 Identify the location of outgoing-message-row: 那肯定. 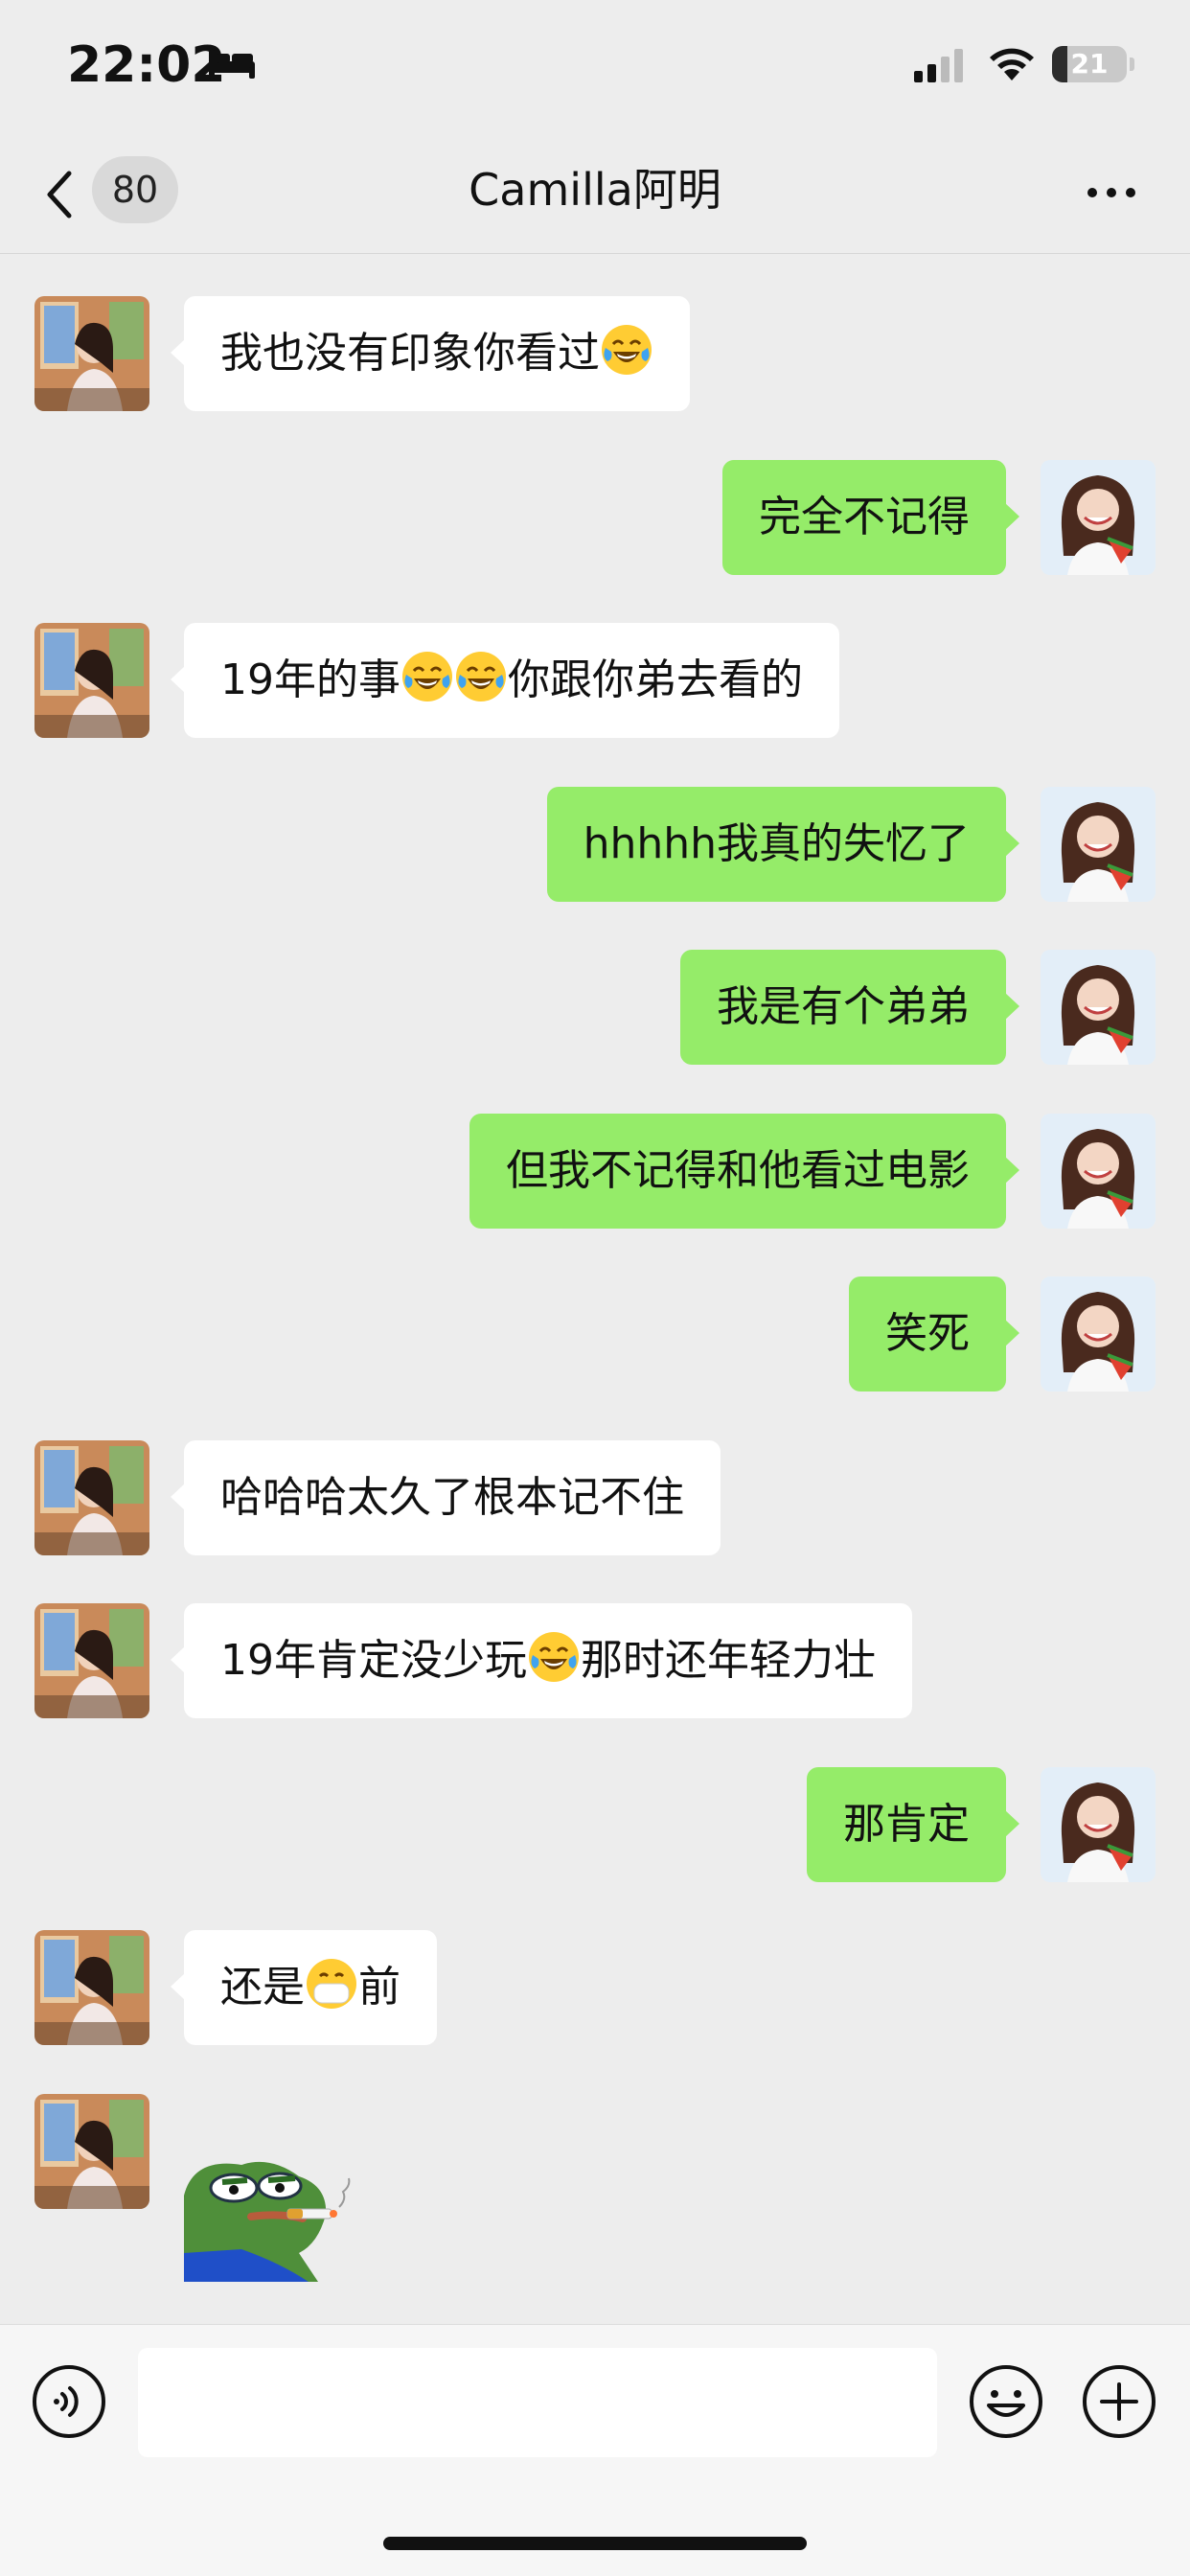
(595, 1824).